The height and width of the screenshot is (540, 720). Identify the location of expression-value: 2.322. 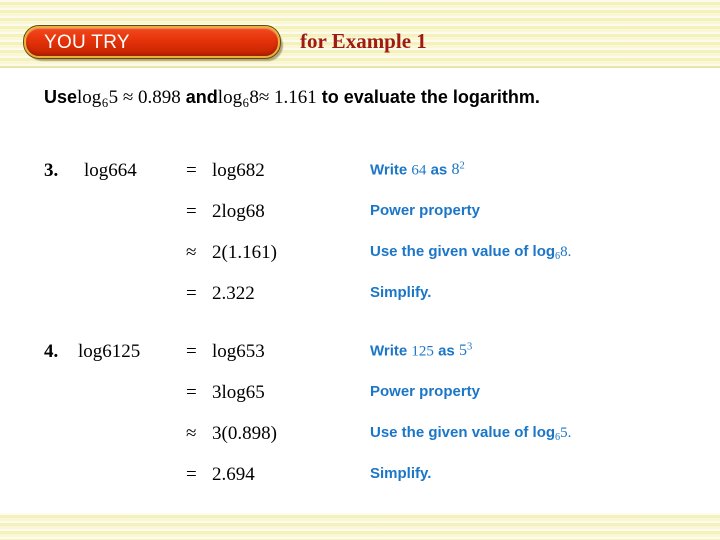
(233, 293).